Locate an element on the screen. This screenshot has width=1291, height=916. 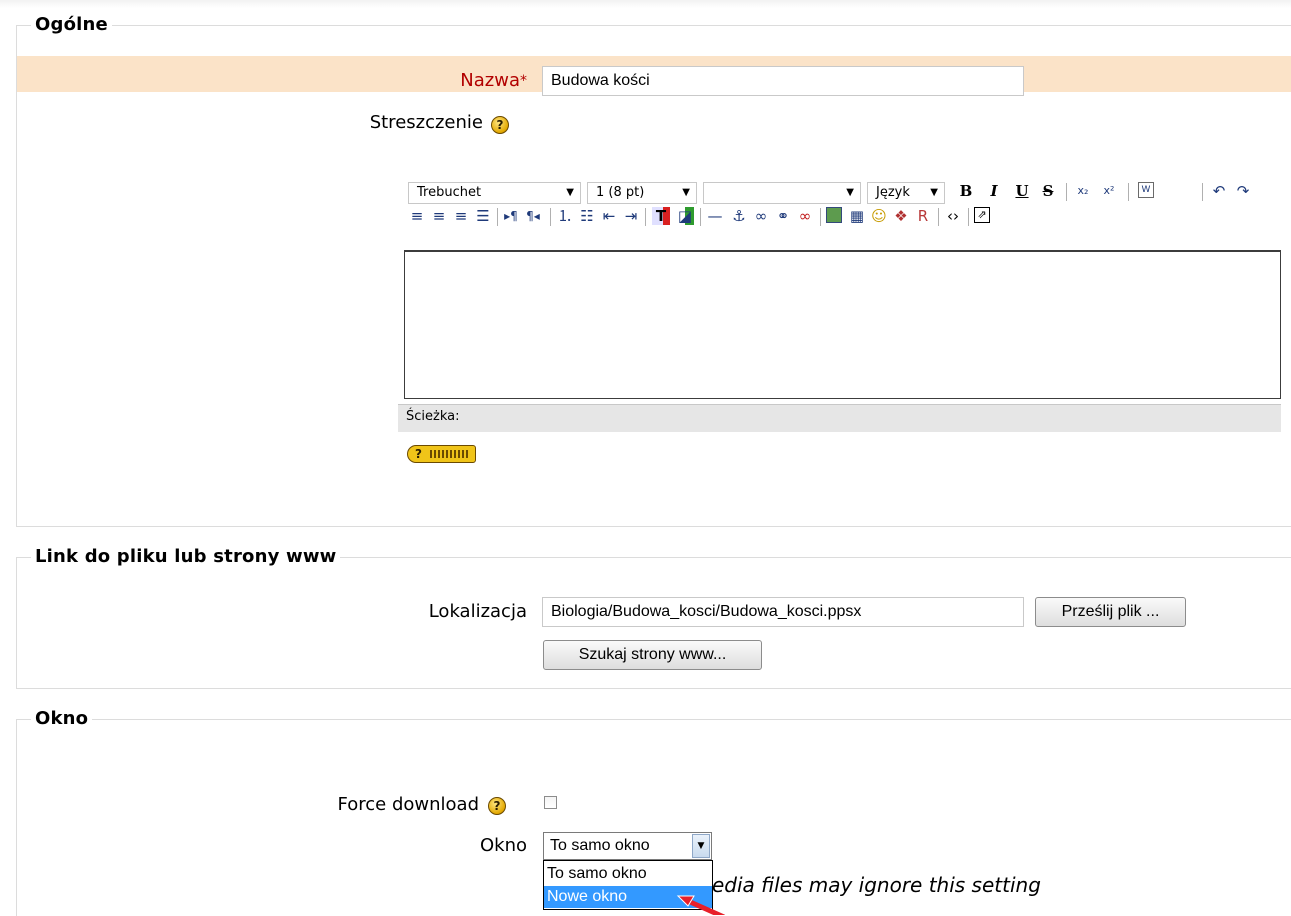
superscript-icon: x² is located at coordinates (1109, 191).